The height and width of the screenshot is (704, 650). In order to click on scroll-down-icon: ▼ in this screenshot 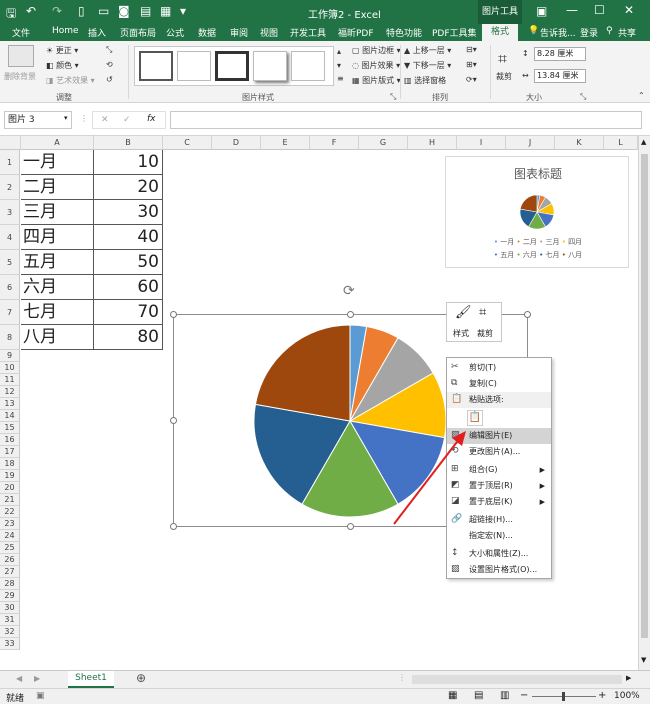, I will do `click(643, 660)`.